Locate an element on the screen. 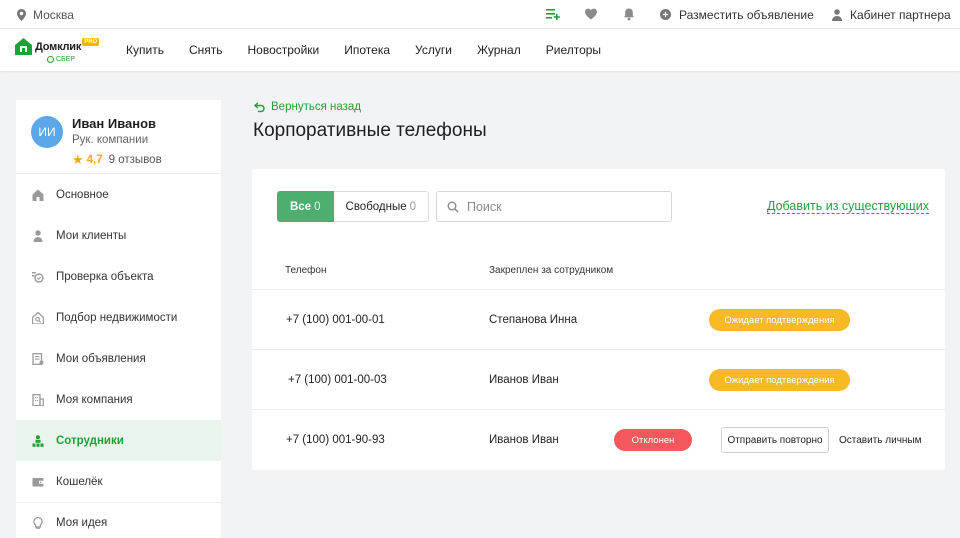 This screenshot has height=538, width=960. sidebar-item-label: Подбор недвижимости is located at coordinates (117, 317).